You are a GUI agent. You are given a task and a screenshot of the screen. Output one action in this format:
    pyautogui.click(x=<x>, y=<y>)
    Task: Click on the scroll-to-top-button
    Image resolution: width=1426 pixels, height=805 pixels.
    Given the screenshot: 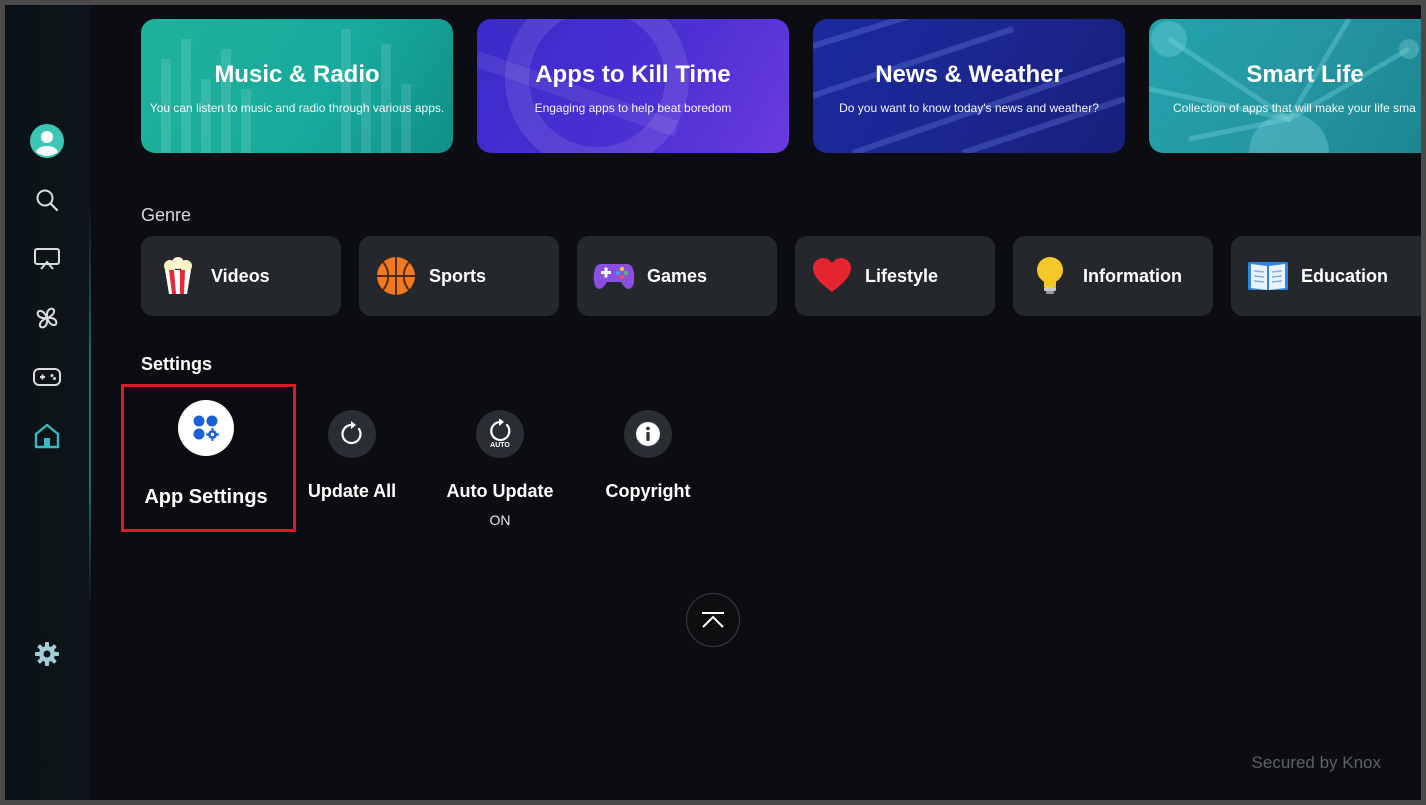 What is the action you would take?
    pyautogui.click(x=713, y=620)
    